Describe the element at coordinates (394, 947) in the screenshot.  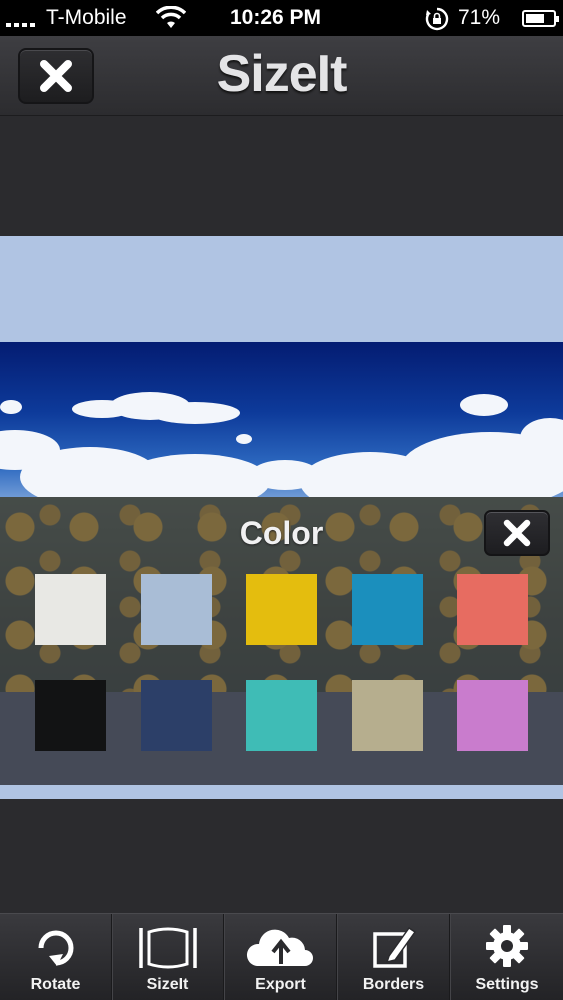
I see `pencil-edit-icon` at that location.